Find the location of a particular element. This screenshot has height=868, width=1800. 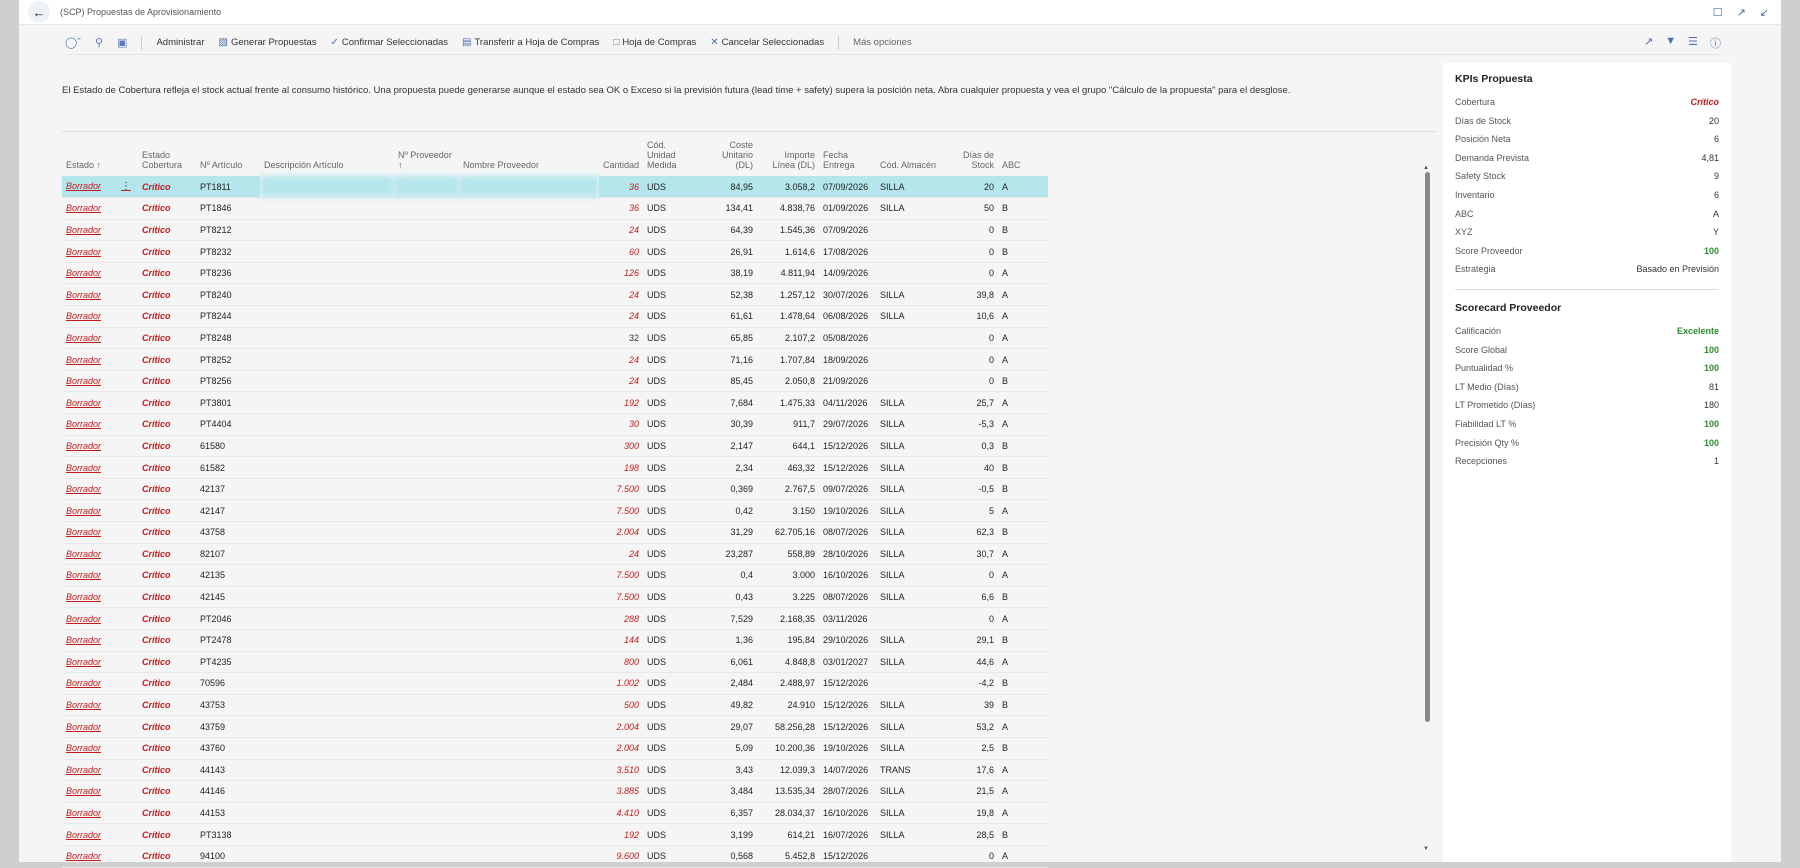

col-articulo: Nº Artículo is located at coordinates (228, 158).